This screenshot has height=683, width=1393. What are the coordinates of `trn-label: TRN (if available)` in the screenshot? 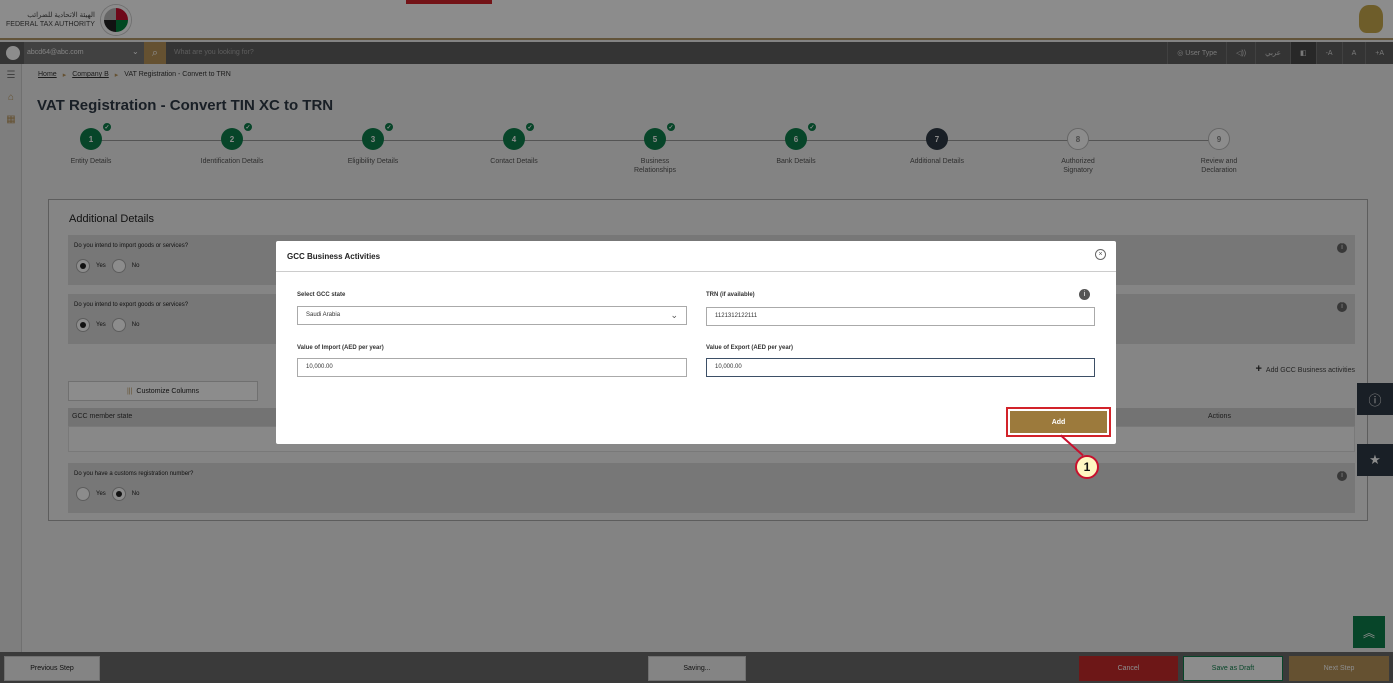 It's located at (730, 295).